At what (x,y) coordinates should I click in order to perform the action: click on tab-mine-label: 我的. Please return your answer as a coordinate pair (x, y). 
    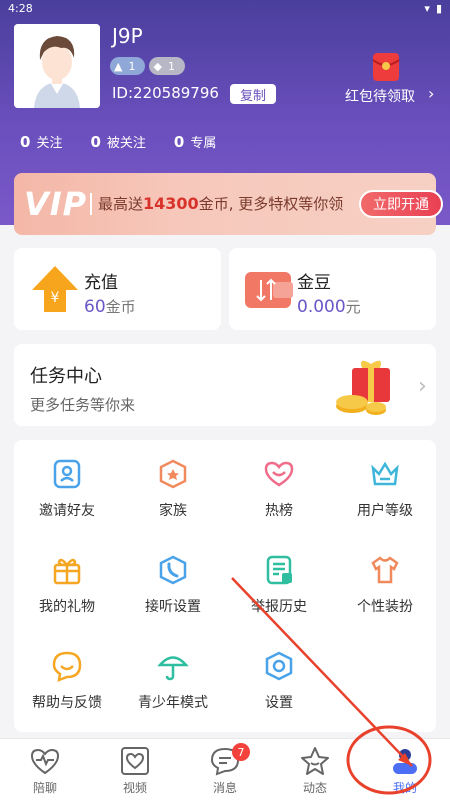
    Looking at the image, I should click on (404, 788).